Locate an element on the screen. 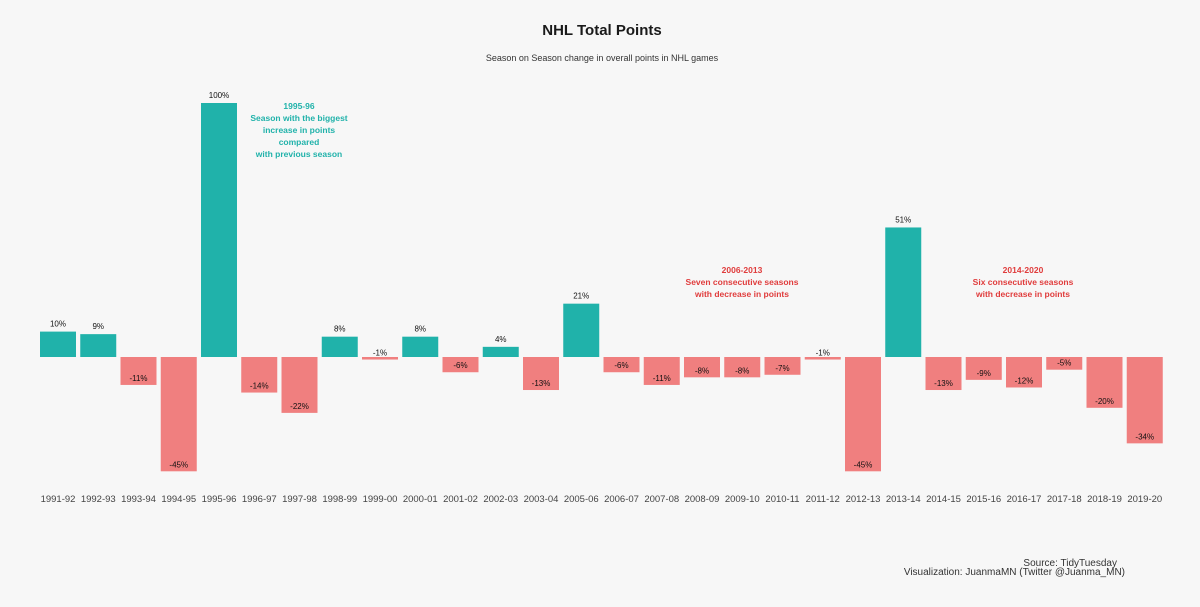 This screenshot has height=607, width=1200. data-label-2015-16: -9% is located at coordinates (984, 373).